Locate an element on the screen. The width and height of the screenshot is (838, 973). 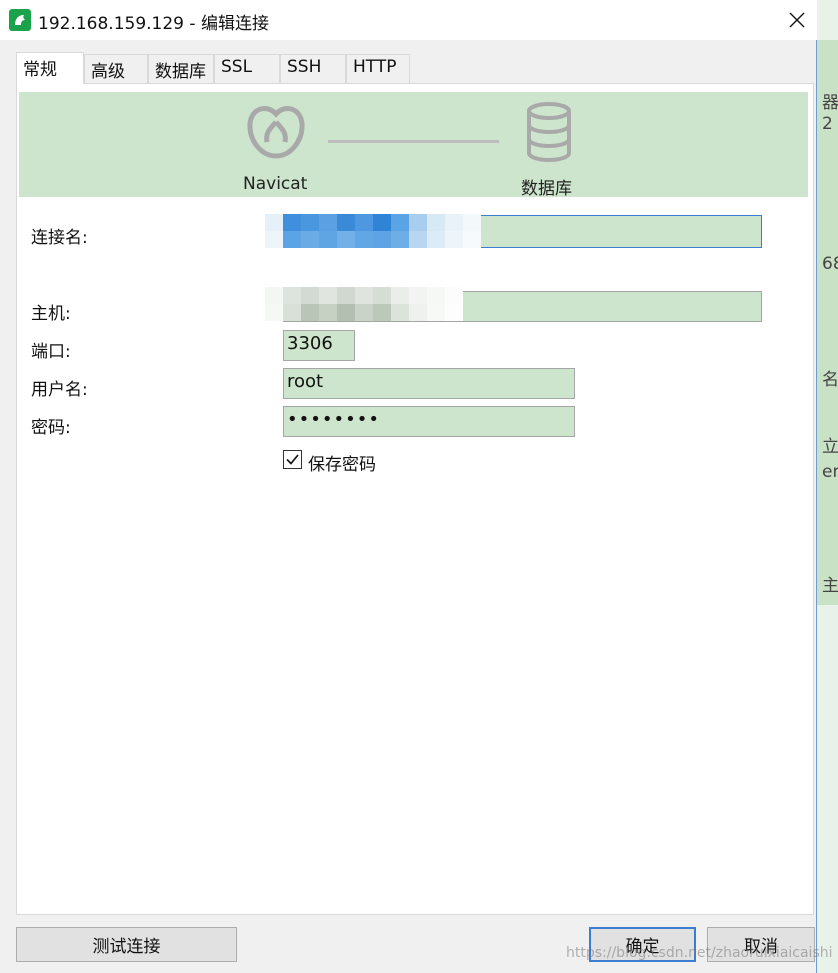
tab-ssl: SSL is located at coordinates (247, 68).